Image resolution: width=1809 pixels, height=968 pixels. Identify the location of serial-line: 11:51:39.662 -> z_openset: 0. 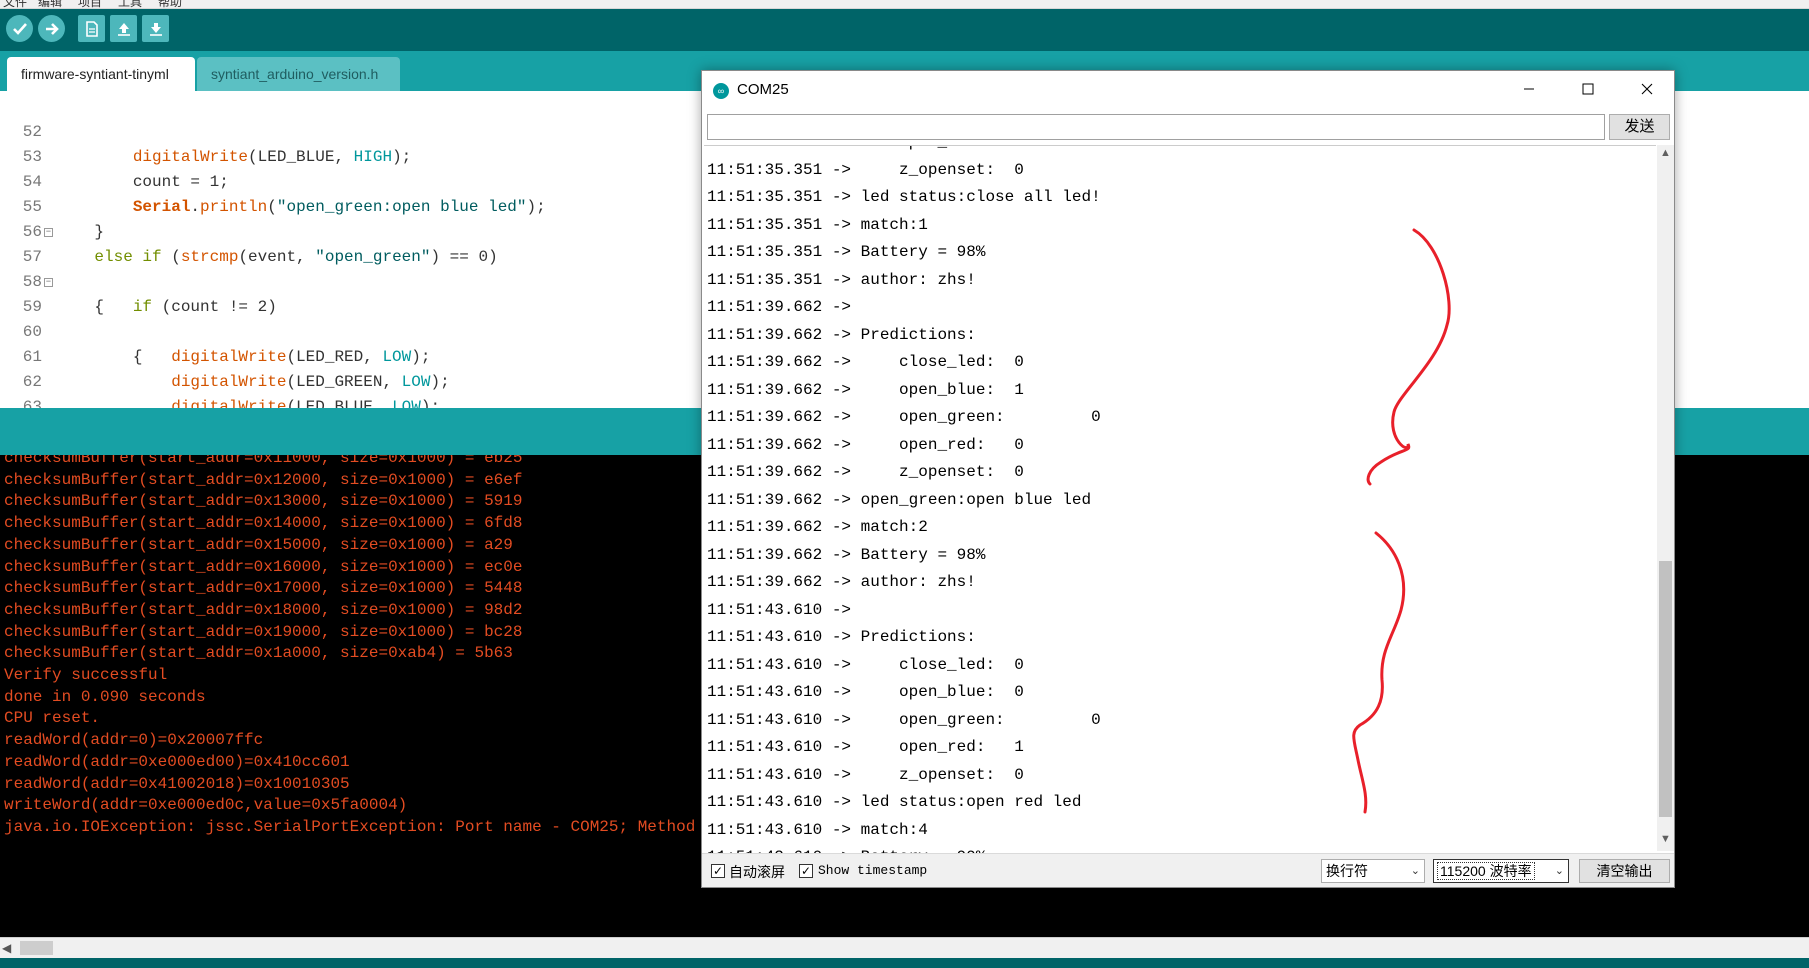
(865, 472).